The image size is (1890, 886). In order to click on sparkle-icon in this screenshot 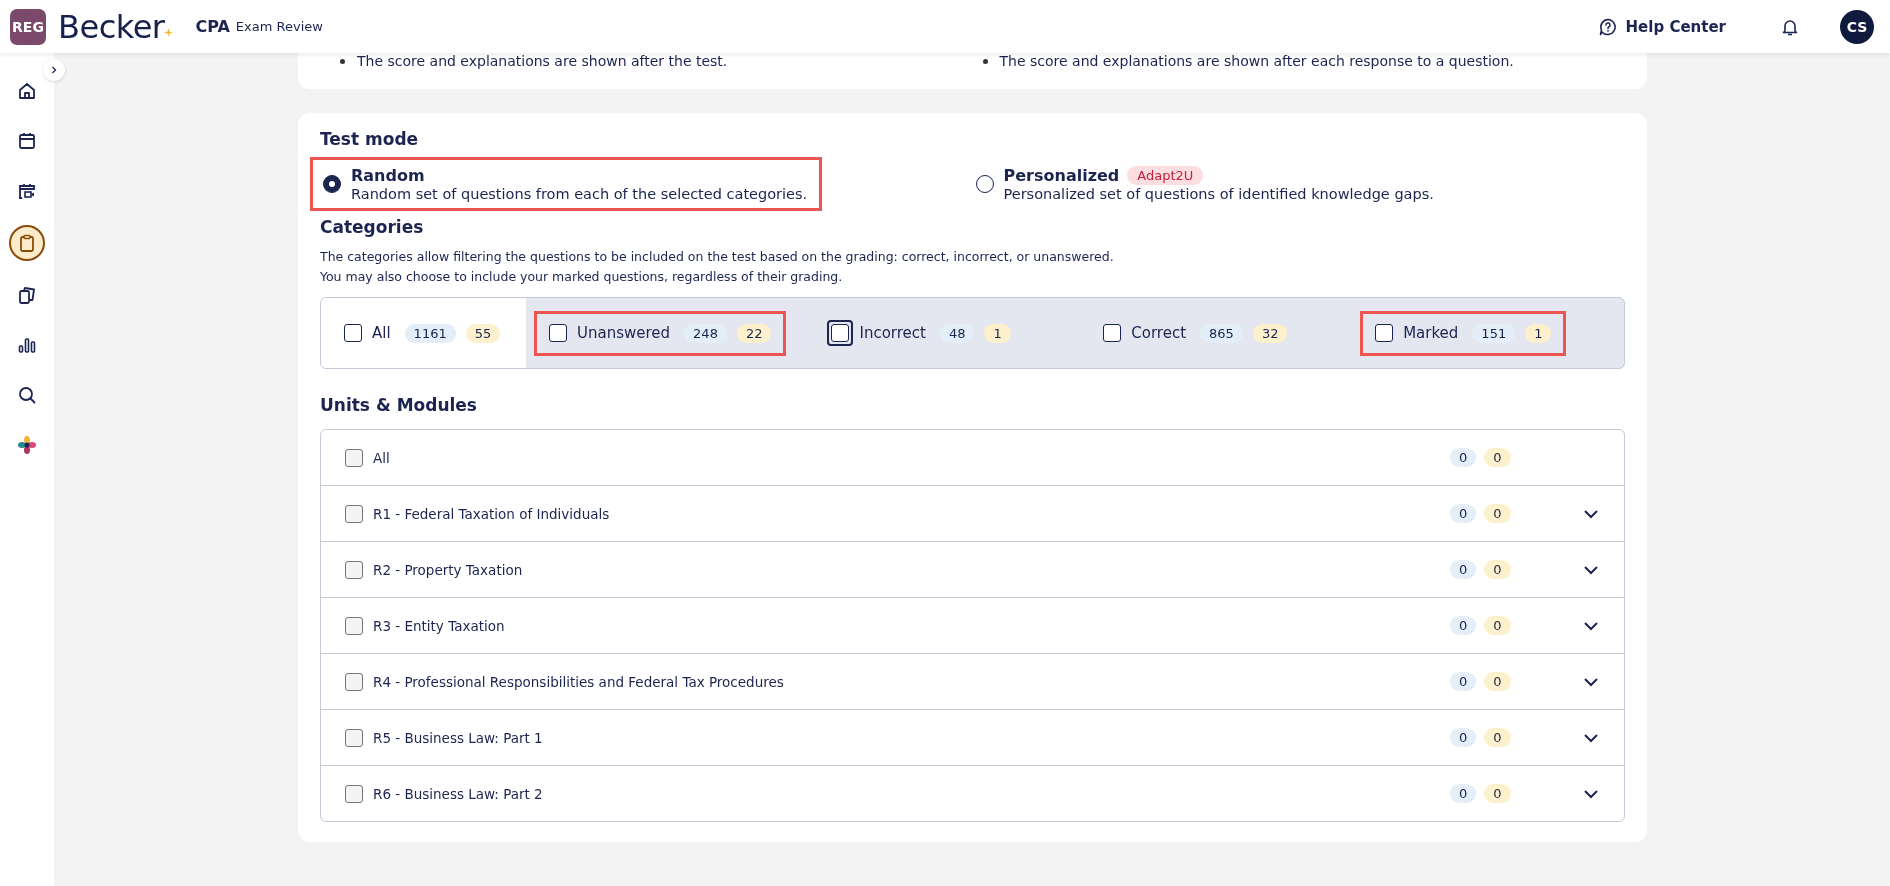, I will do `click(169, 32)`.